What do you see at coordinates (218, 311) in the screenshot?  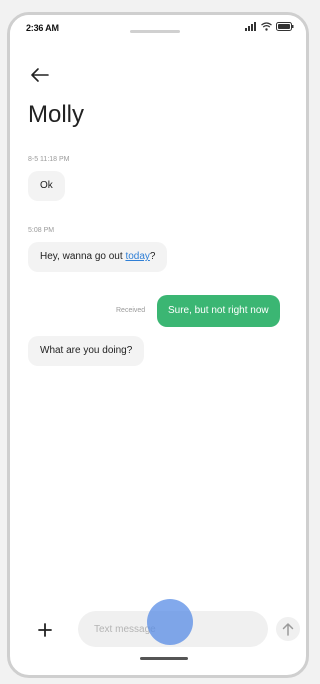 I see `message-bubble-outgoing: Sure, but not right now` at bounding box center [218, 311].